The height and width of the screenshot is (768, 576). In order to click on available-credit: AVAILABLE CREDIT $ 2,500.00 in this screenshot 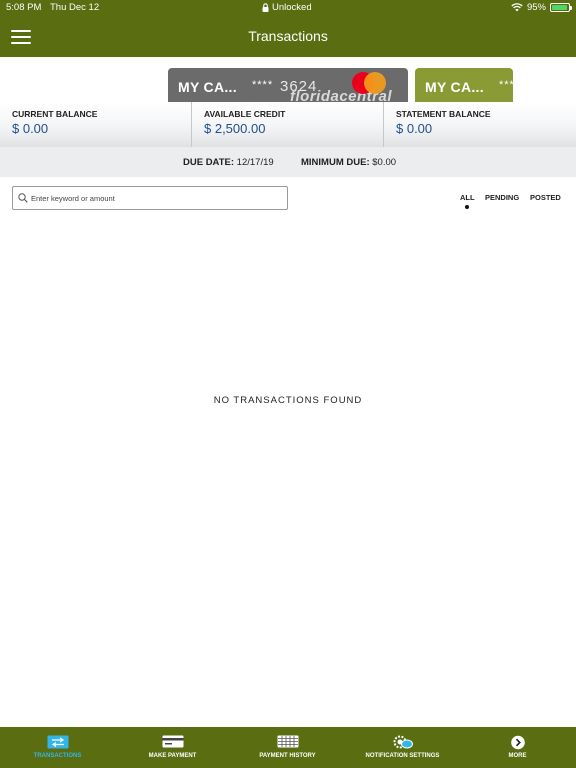, I will do `click(287, 124)`.